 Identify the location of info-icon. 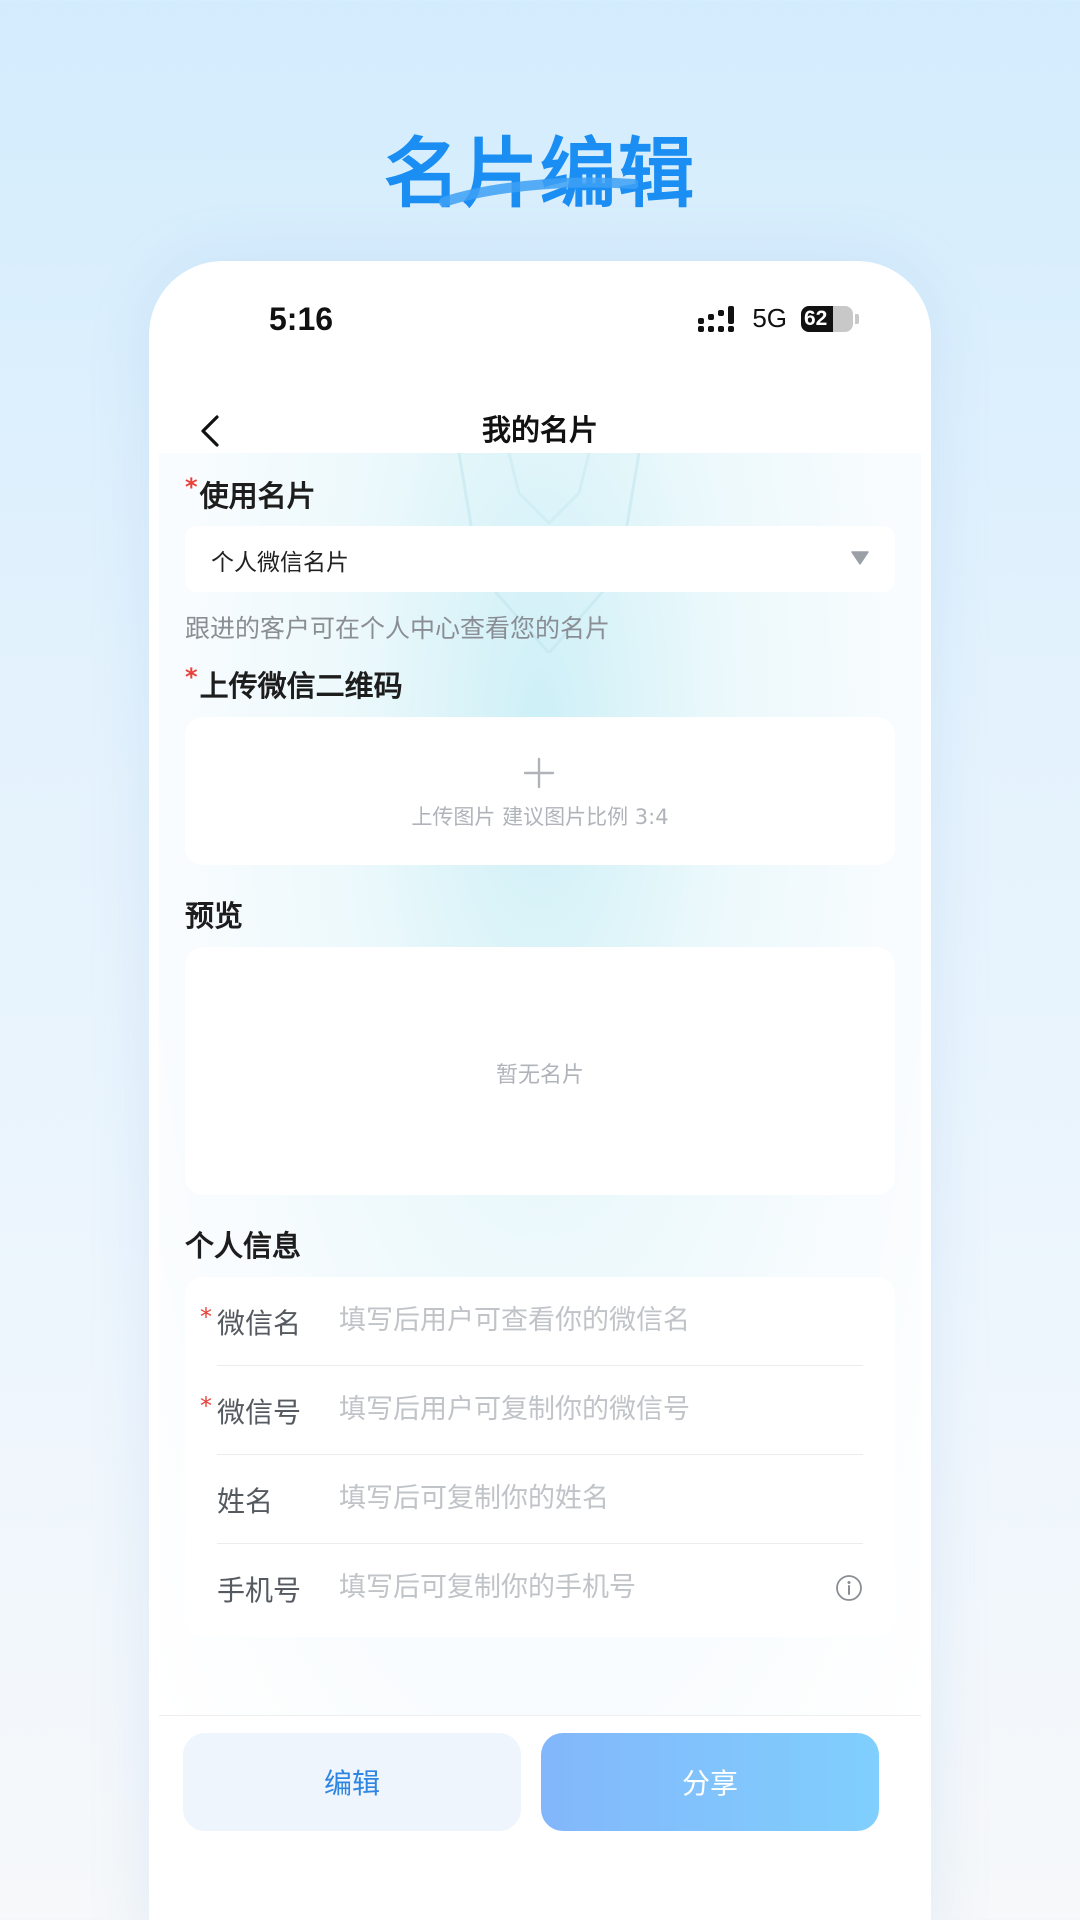
(849, 1588).